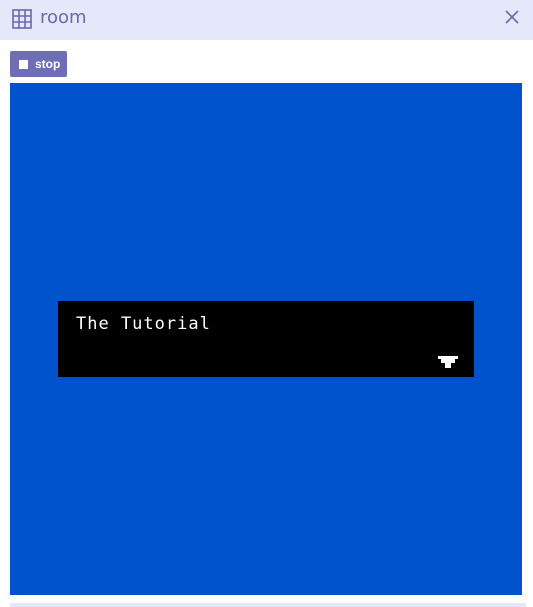 This screenshot has width=533, height=607. I want to click on close-icon, so click(512, 17).